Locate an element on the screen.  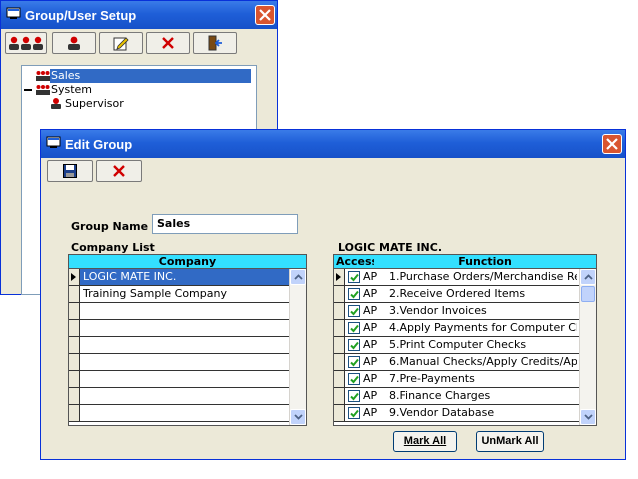
function-cell: 6.Manual Checks/Apply Credits/App is located at coordinates (483, 362).